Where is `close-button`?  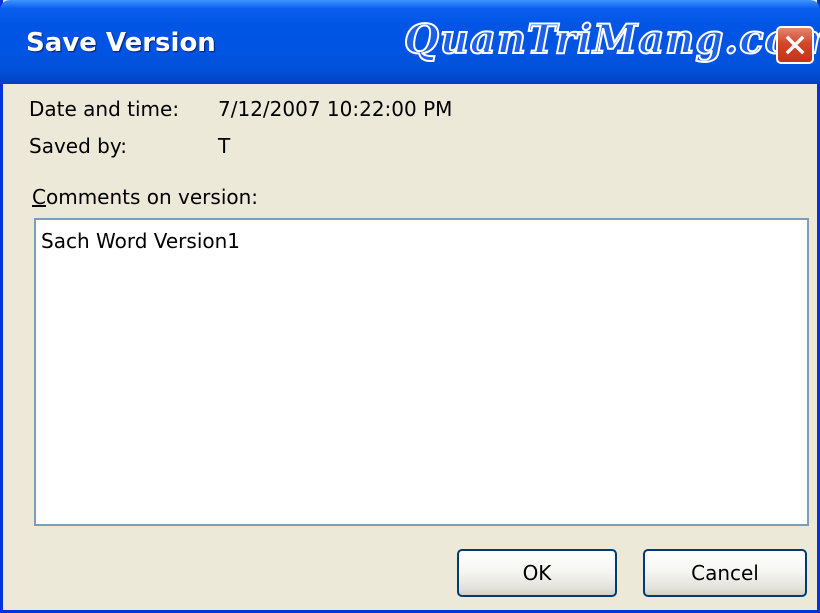
close-button is located at coordinates (795, 45).